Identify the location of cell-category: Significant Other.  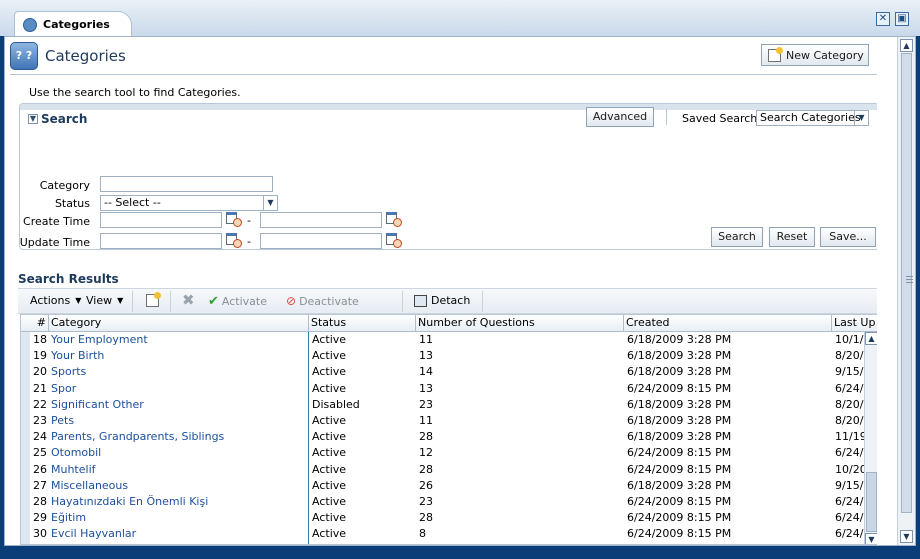
(178, 405).